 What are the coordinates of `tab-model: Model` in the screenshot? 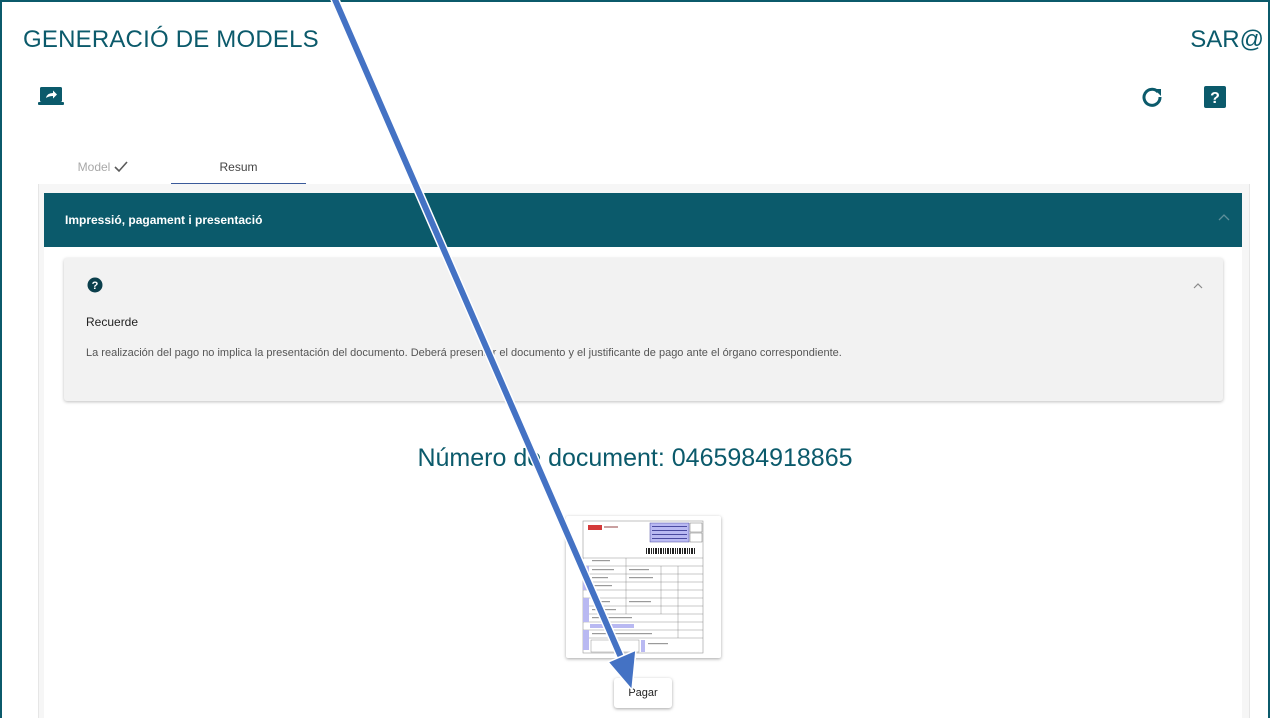 It's located at (103, 167).